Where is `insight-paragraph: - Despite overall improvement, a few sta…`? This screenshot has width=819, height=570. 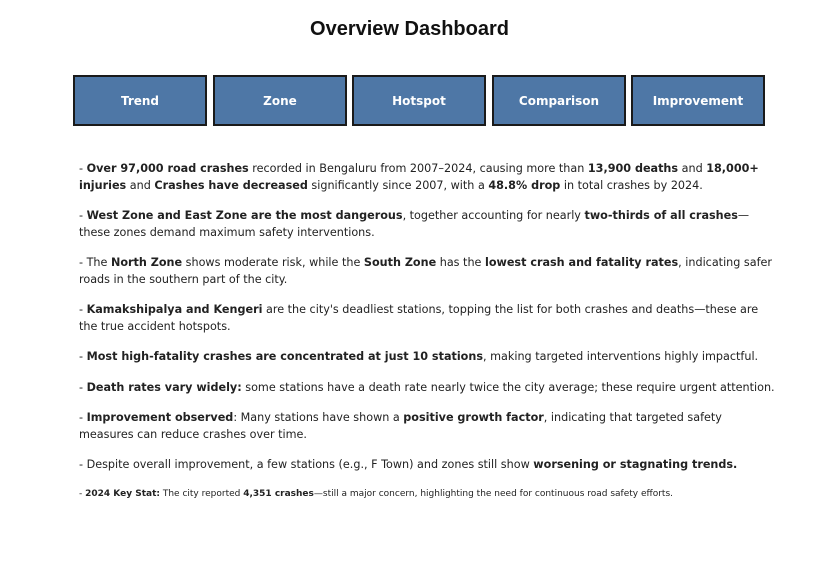
insight-paragraph: - Despite overall improvement, a few sta… is located at coordinates (429, 465).